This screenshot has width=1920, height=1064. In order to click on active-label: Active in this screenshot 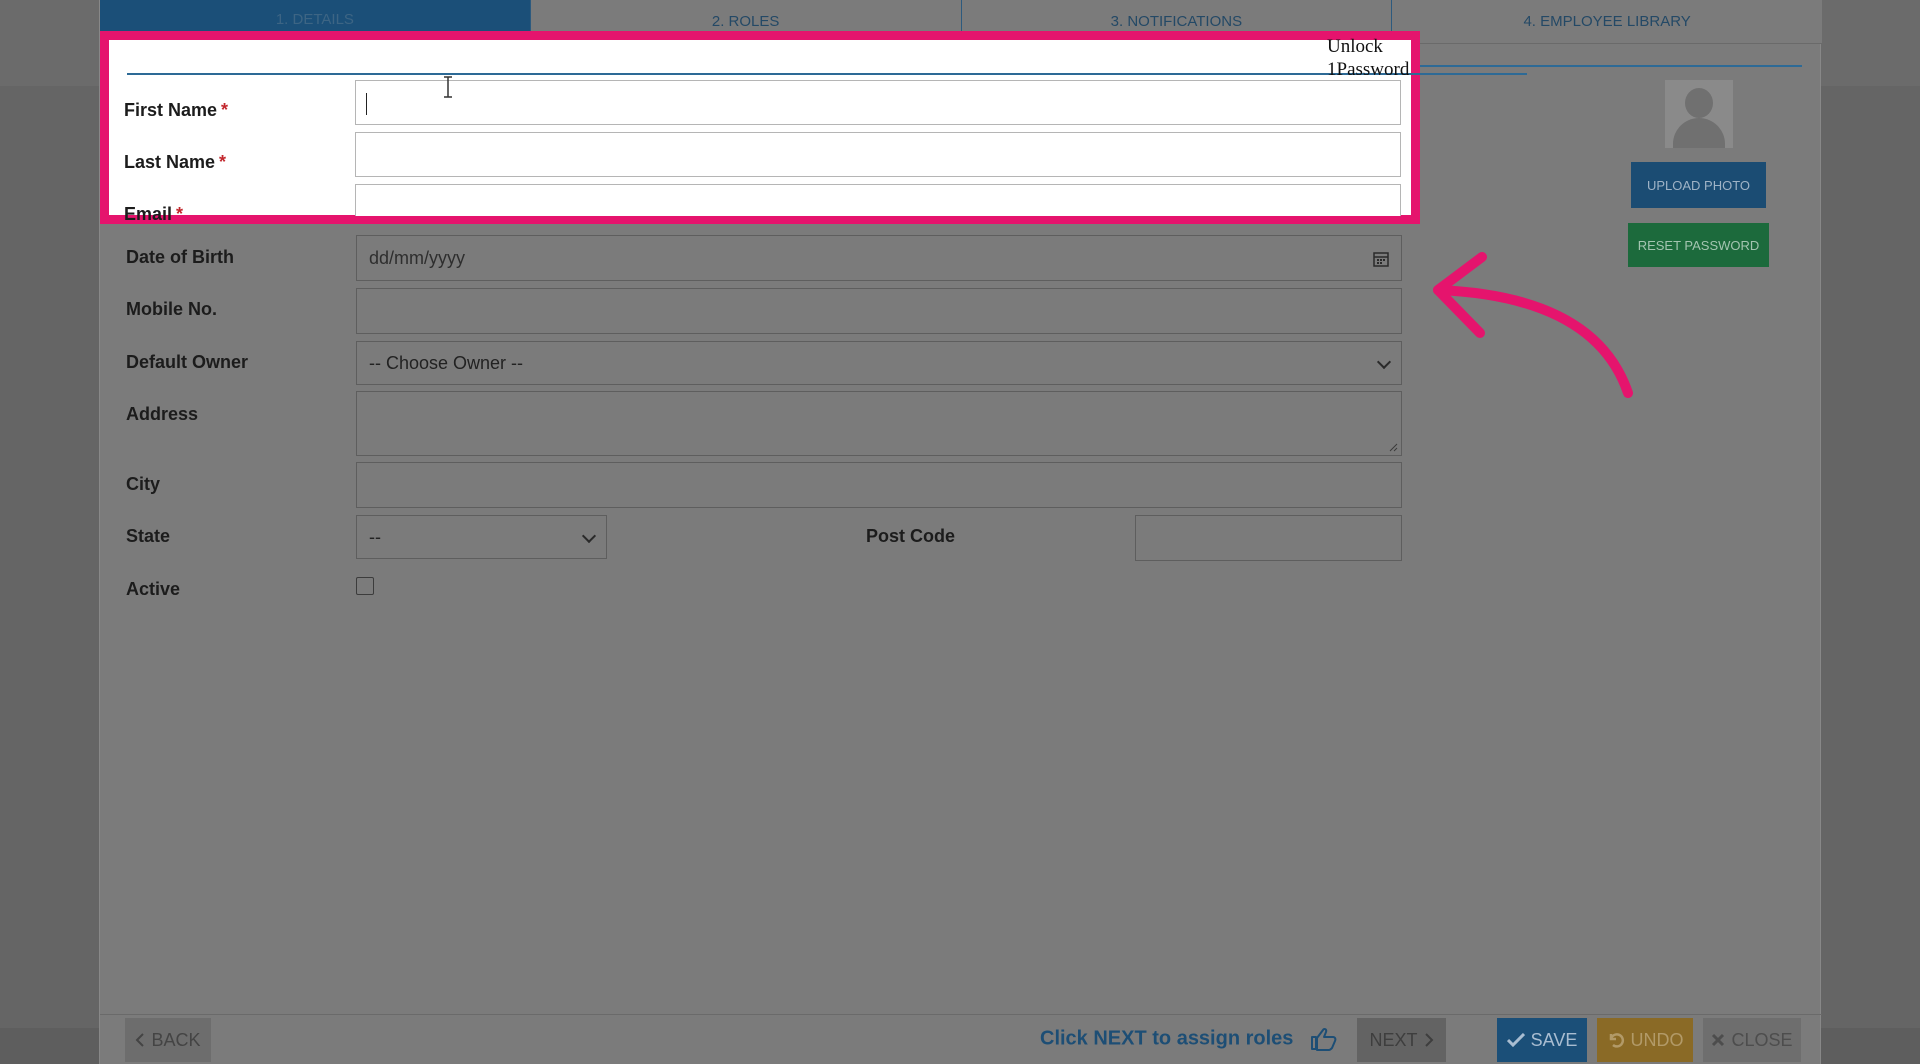, I will do `click(153, 589)`.